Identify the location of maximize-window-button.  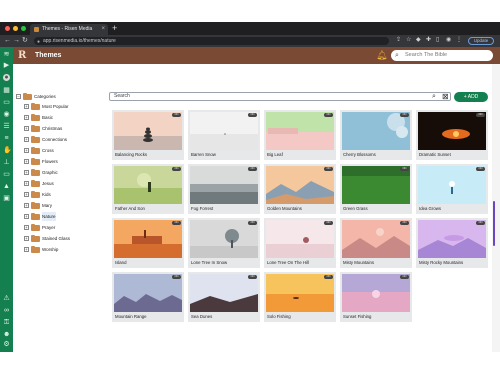
(23, 28).